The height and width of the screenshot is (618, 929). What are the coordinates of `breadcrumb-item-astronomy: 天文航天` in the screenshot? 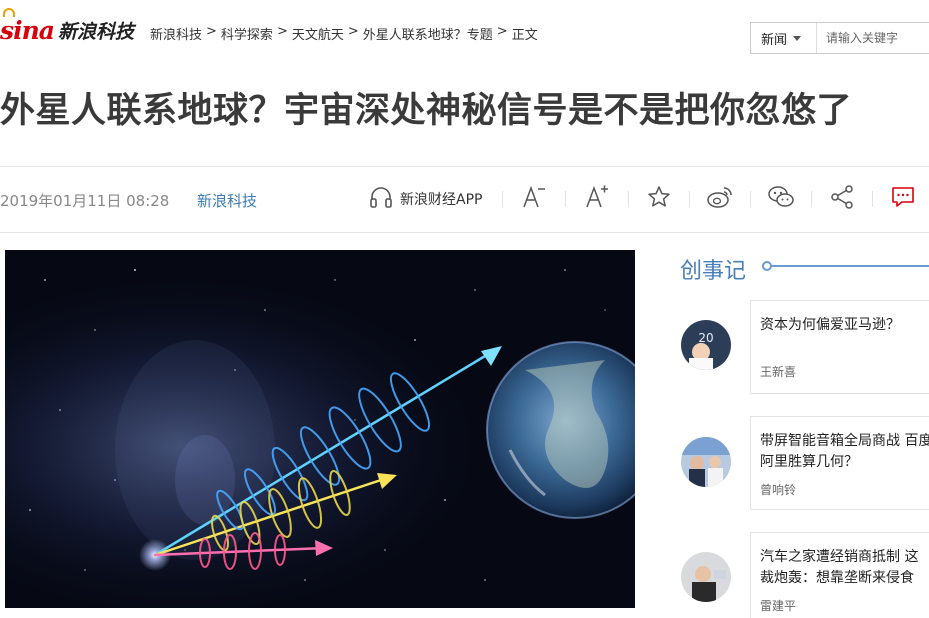 It's located at (318, 33).